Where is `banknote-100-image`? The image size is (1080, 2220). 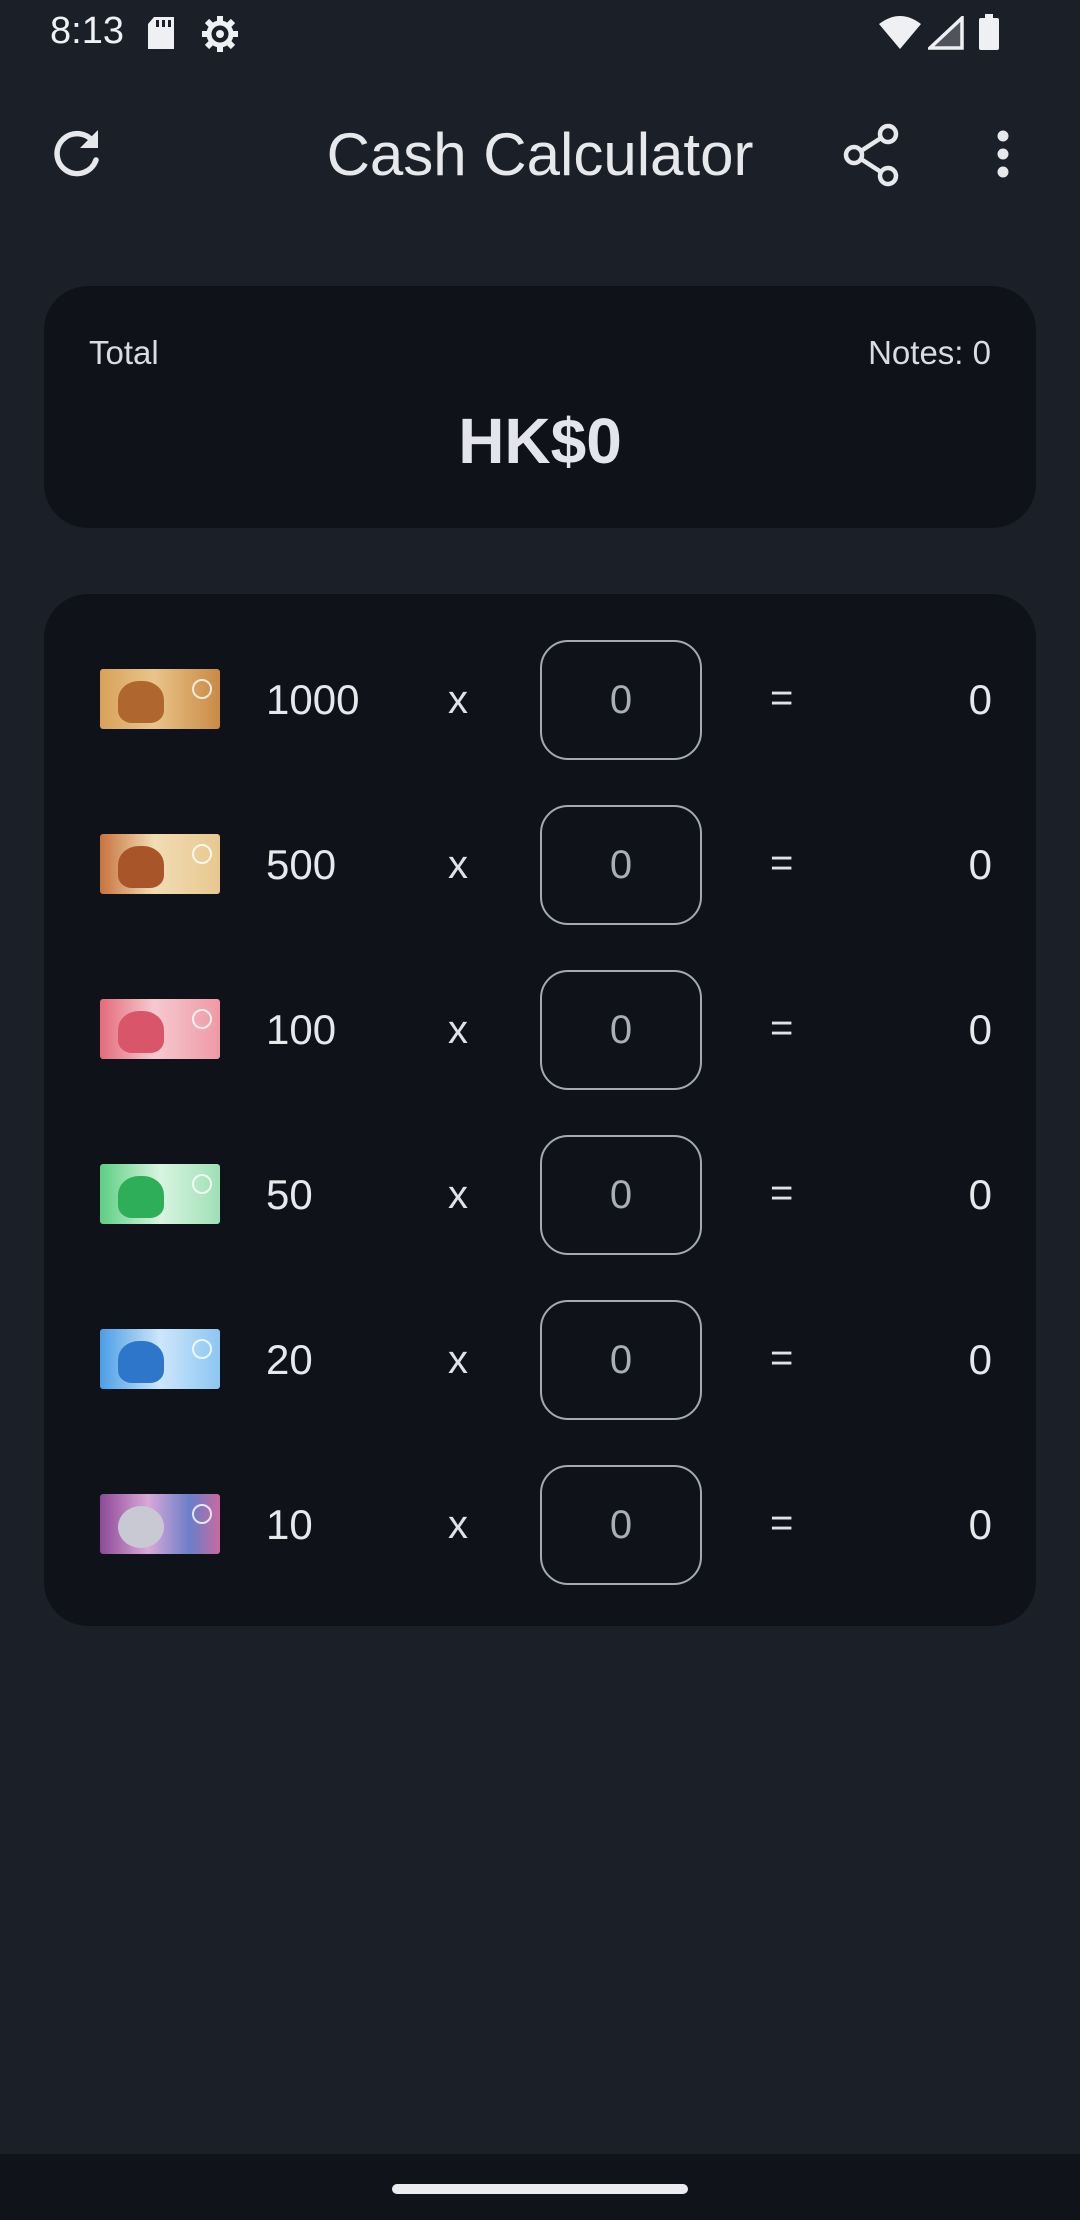 banknote-100-image is located at coordinates (160, 1029).